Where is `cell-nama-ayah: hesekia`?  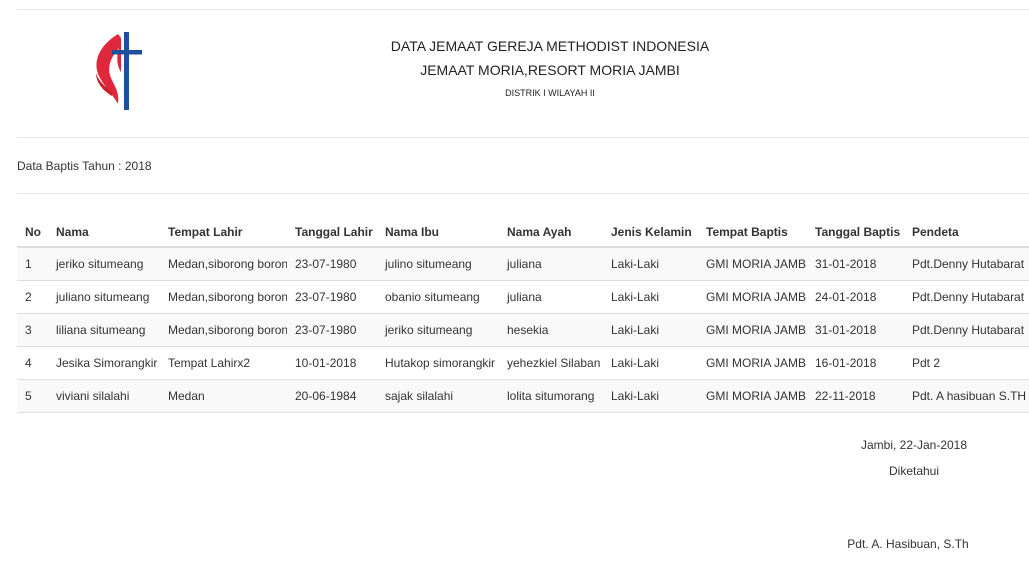 cell-nama-ayah: hesekia is located at coordinates (551, 330).